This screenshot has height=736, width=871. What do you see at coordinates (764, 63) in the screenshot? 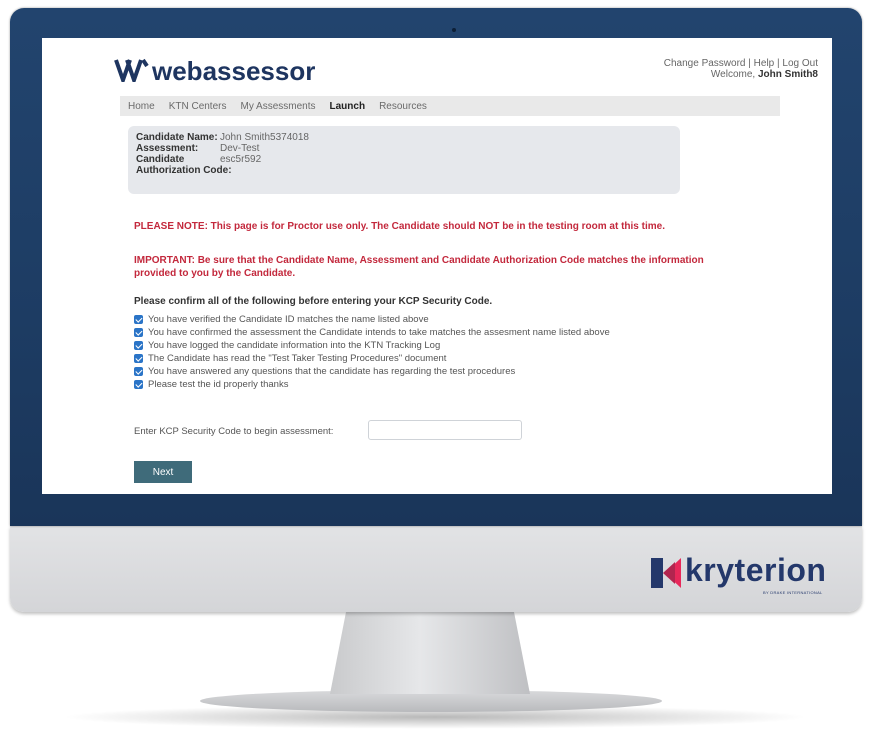
I see `help-link: Help` at bounding box center [764, 63].